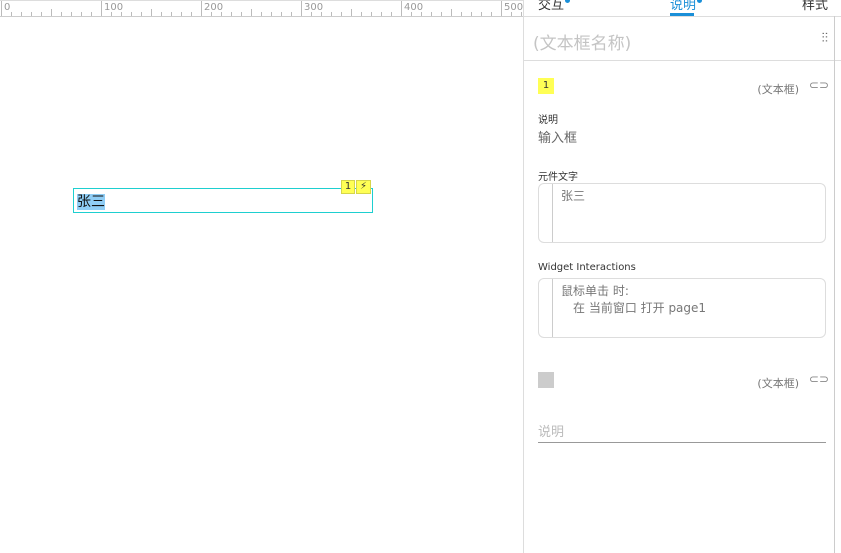 This screenshot has width=841, height=553. Describe the element at coordinates (514, 7) in the screenshot. I see `ruler-label: 500` at that location.